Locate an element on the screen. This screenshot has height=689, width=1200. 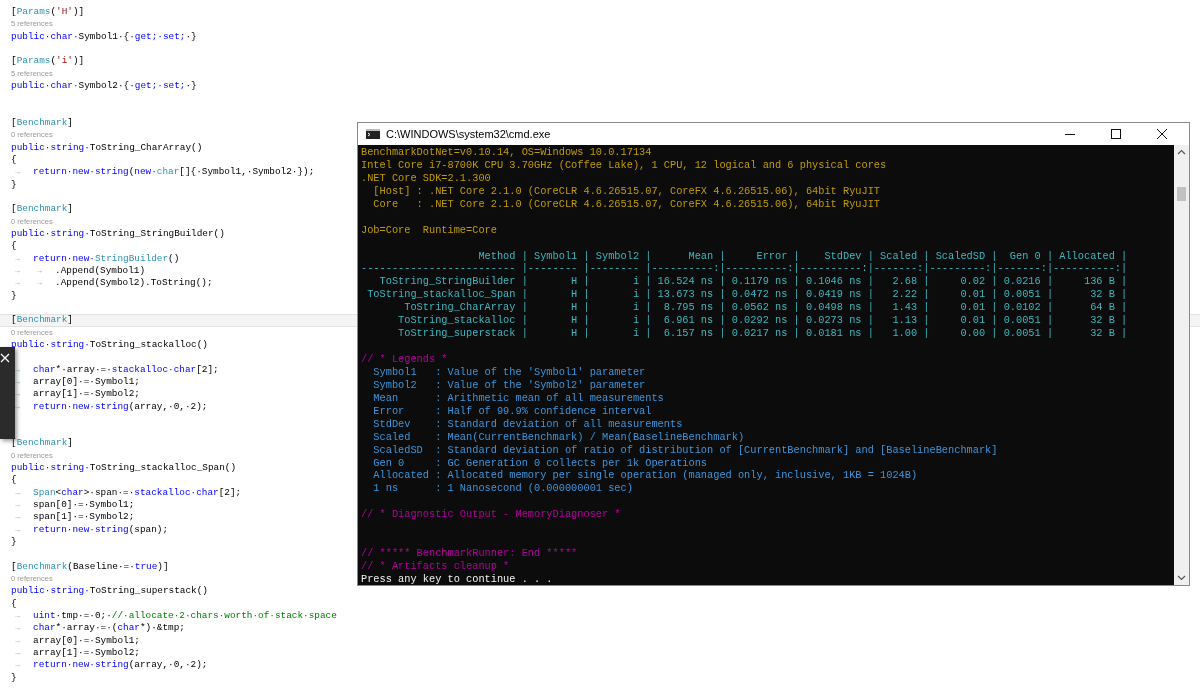
window-title: C:\WINDOWS\system32\cmd.exe is located at coordinates (468, 134).